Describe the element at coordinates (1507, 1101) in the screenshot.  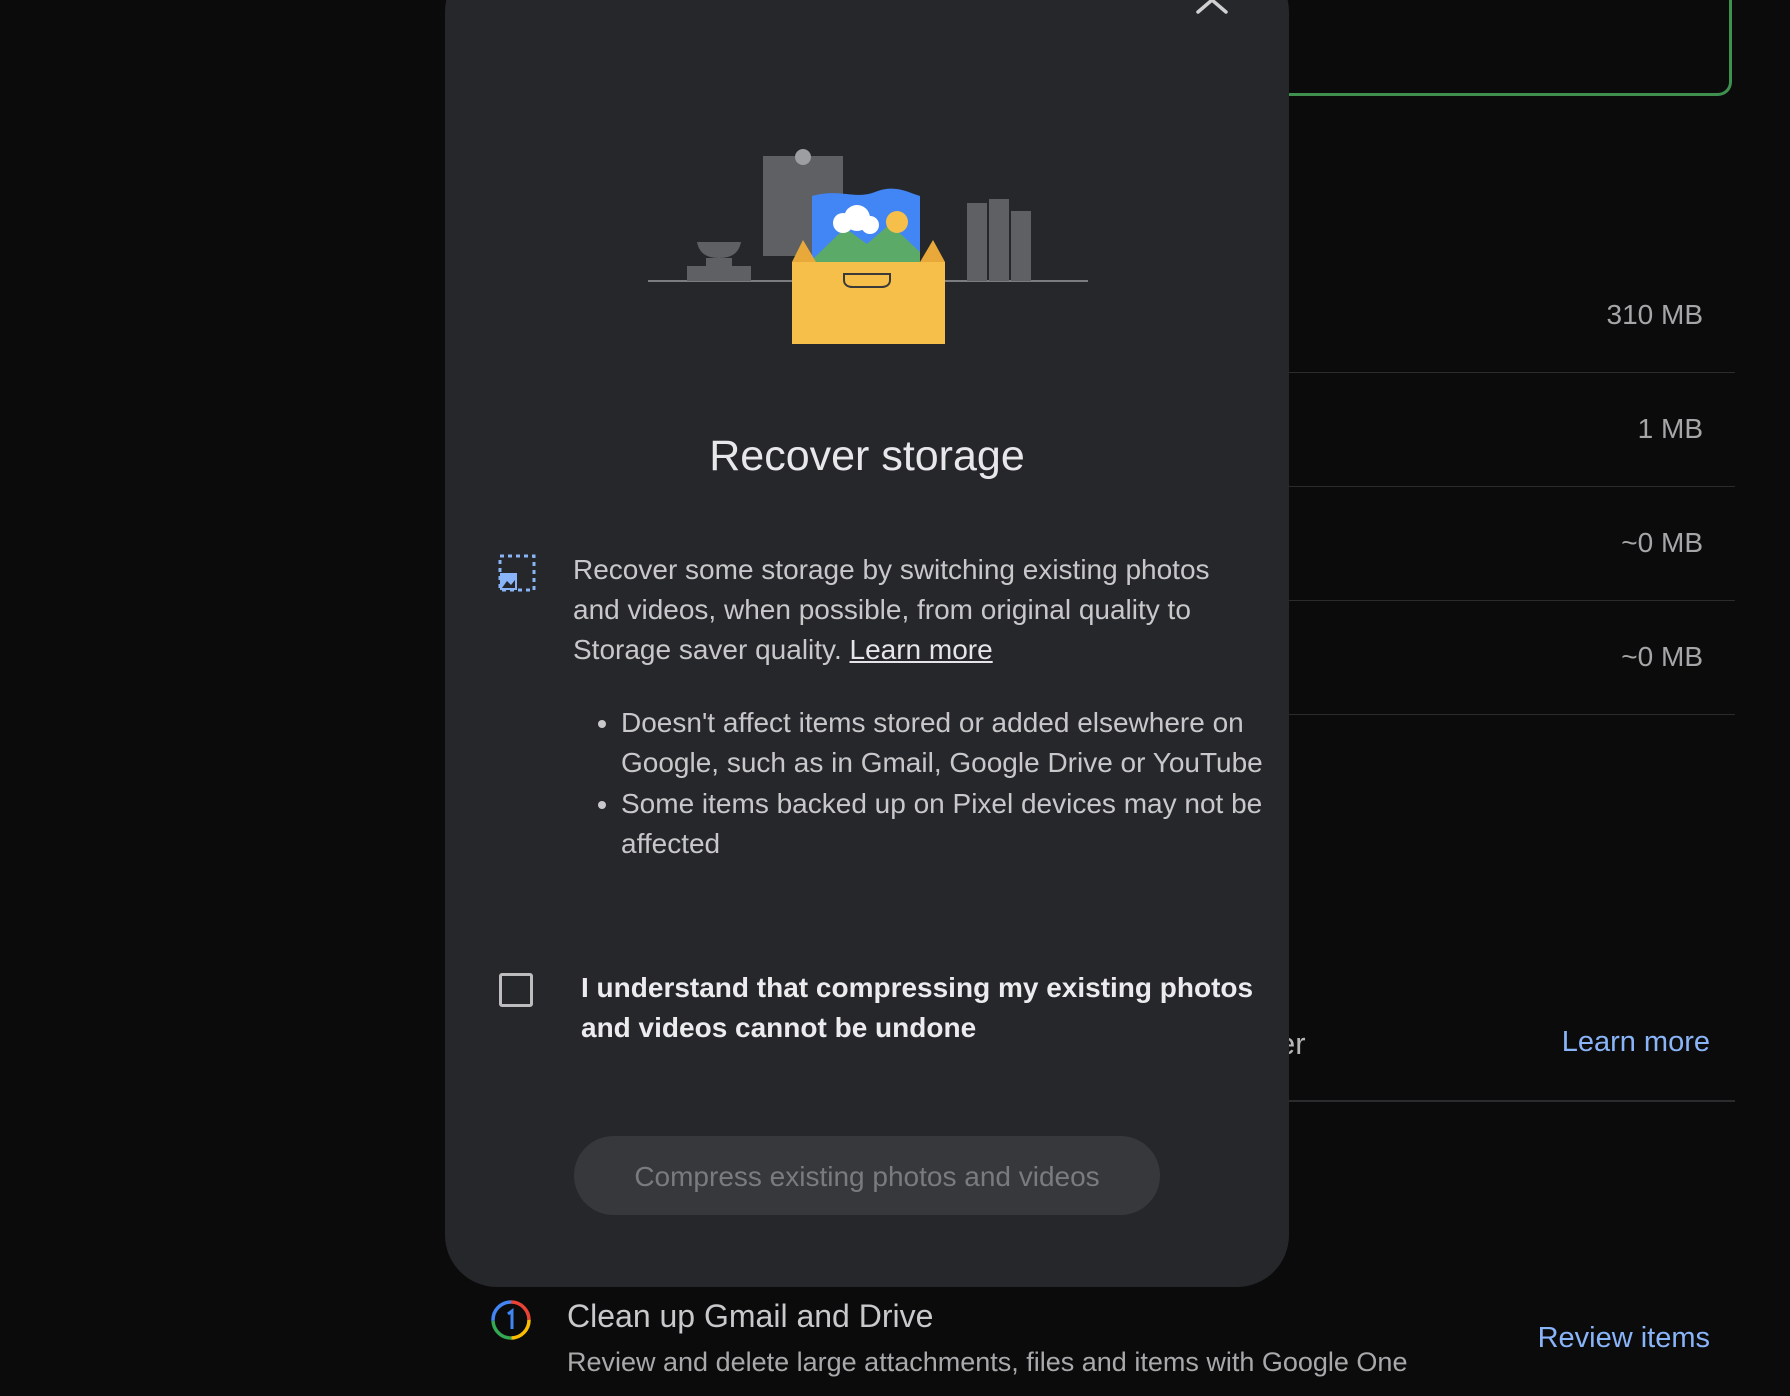
I see `divider` at that location.